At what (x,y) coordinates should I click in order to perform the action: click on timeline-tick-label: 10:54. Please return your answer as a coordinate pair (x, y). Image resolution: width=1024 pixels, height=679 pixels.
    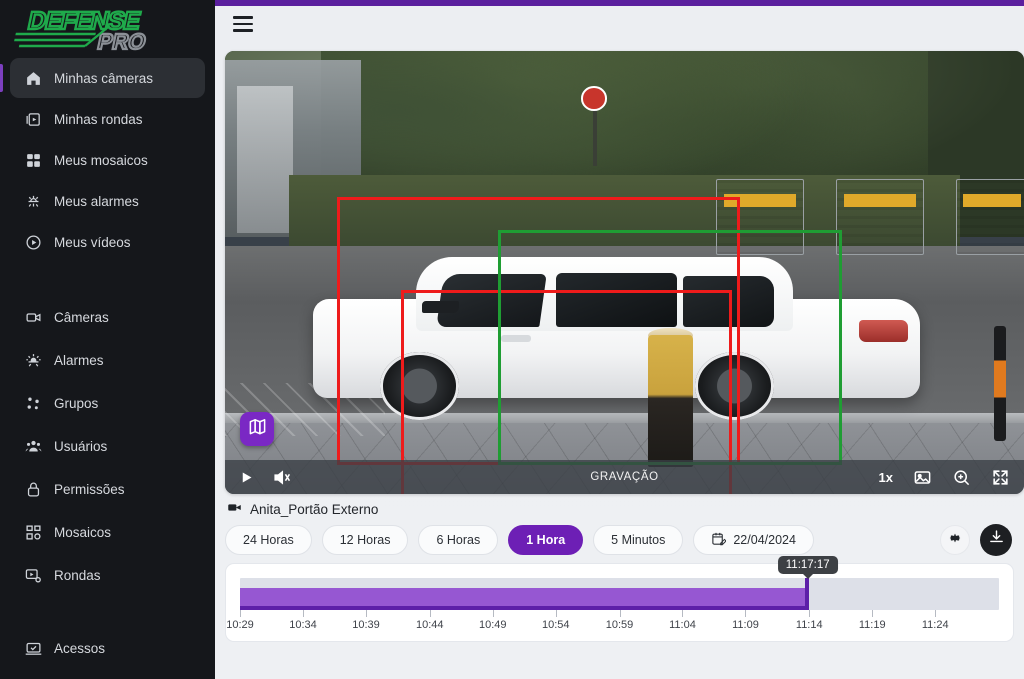
    Looking at the image, I should click on (555, 625).